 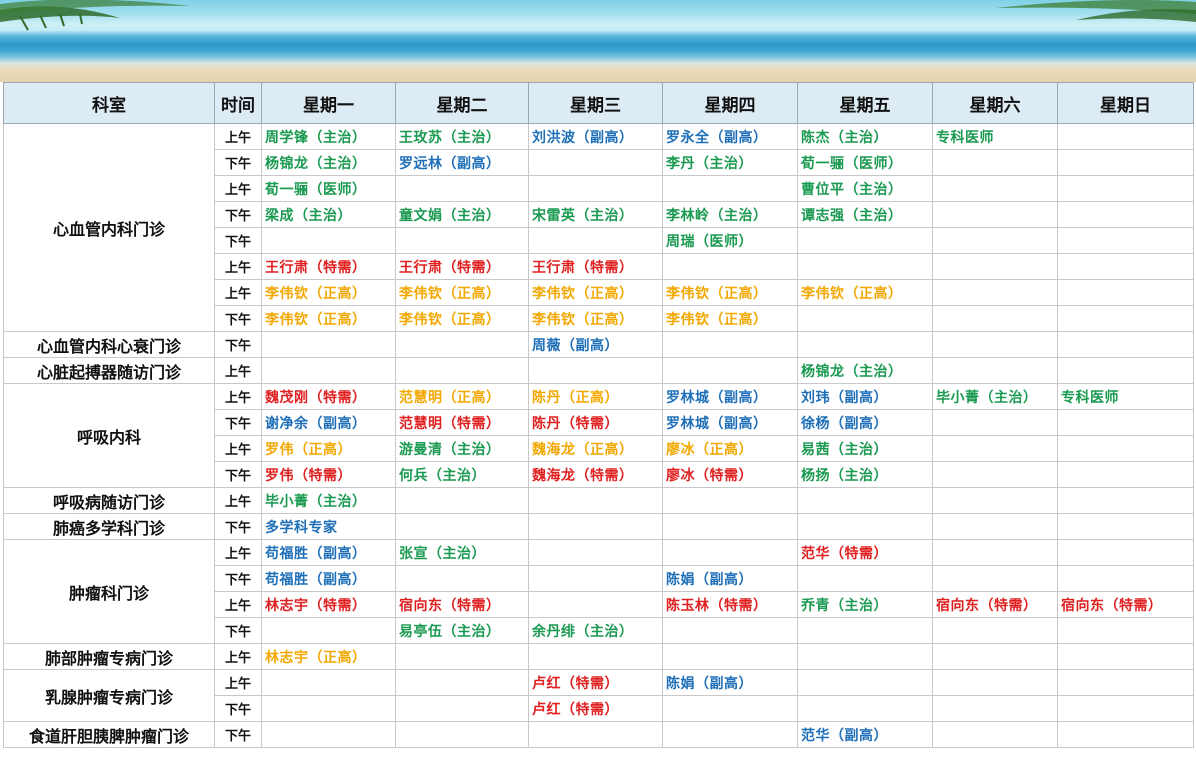 I want to click on doctor-cell: 周学锋（主治）, so click(x=328, y=136).